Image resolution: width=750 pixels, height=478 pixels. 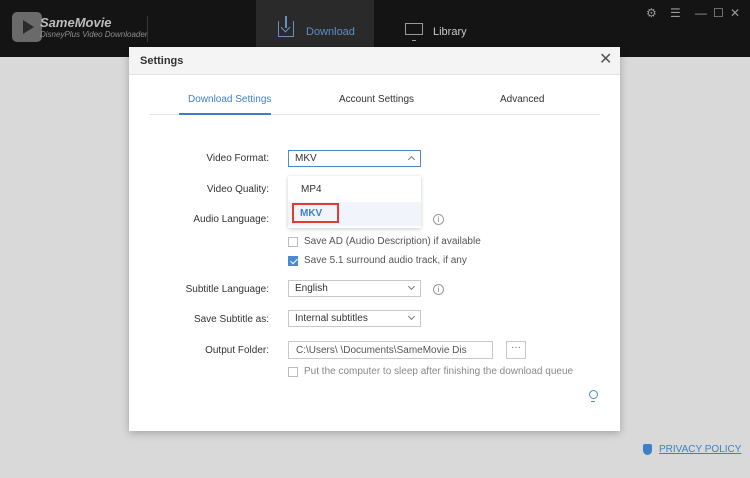 I want to click on video-format-value: MKV, so click(x=306, y=158).